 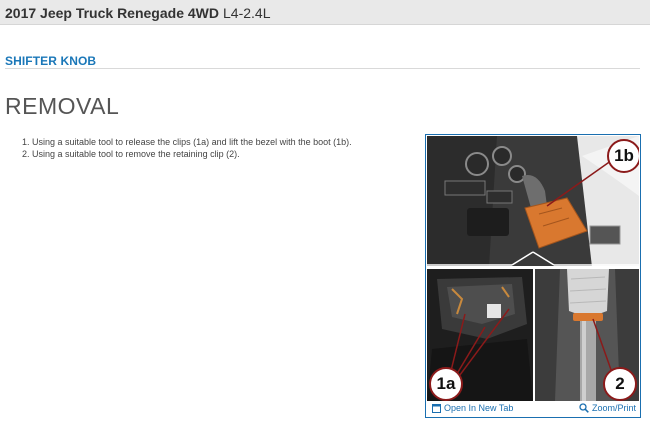 What do you see at coordinates (446, 384) in the screenshot?
I see `callout-1a: 1a` at bounding box center [446, 384].